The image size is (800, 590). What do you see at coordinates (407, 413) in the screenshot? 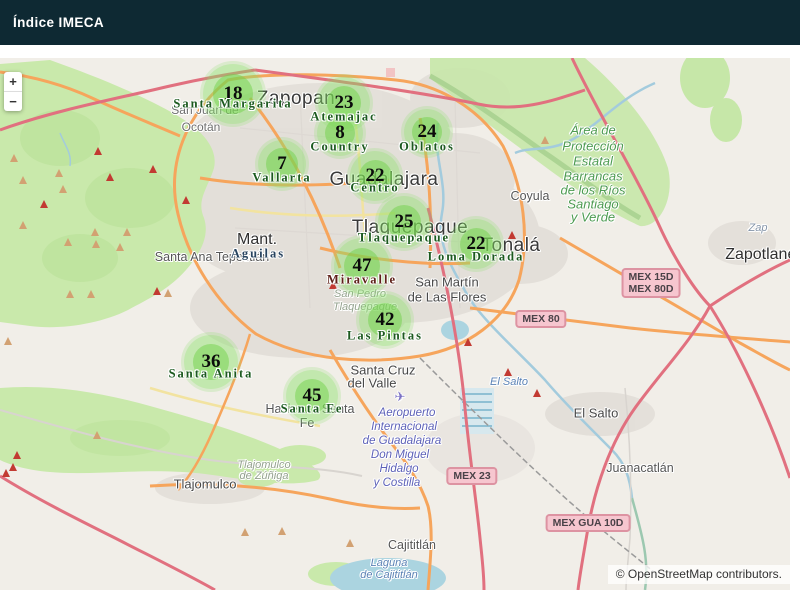
I see `map-label: Aeropuerto` at bounding box center [407, 413].